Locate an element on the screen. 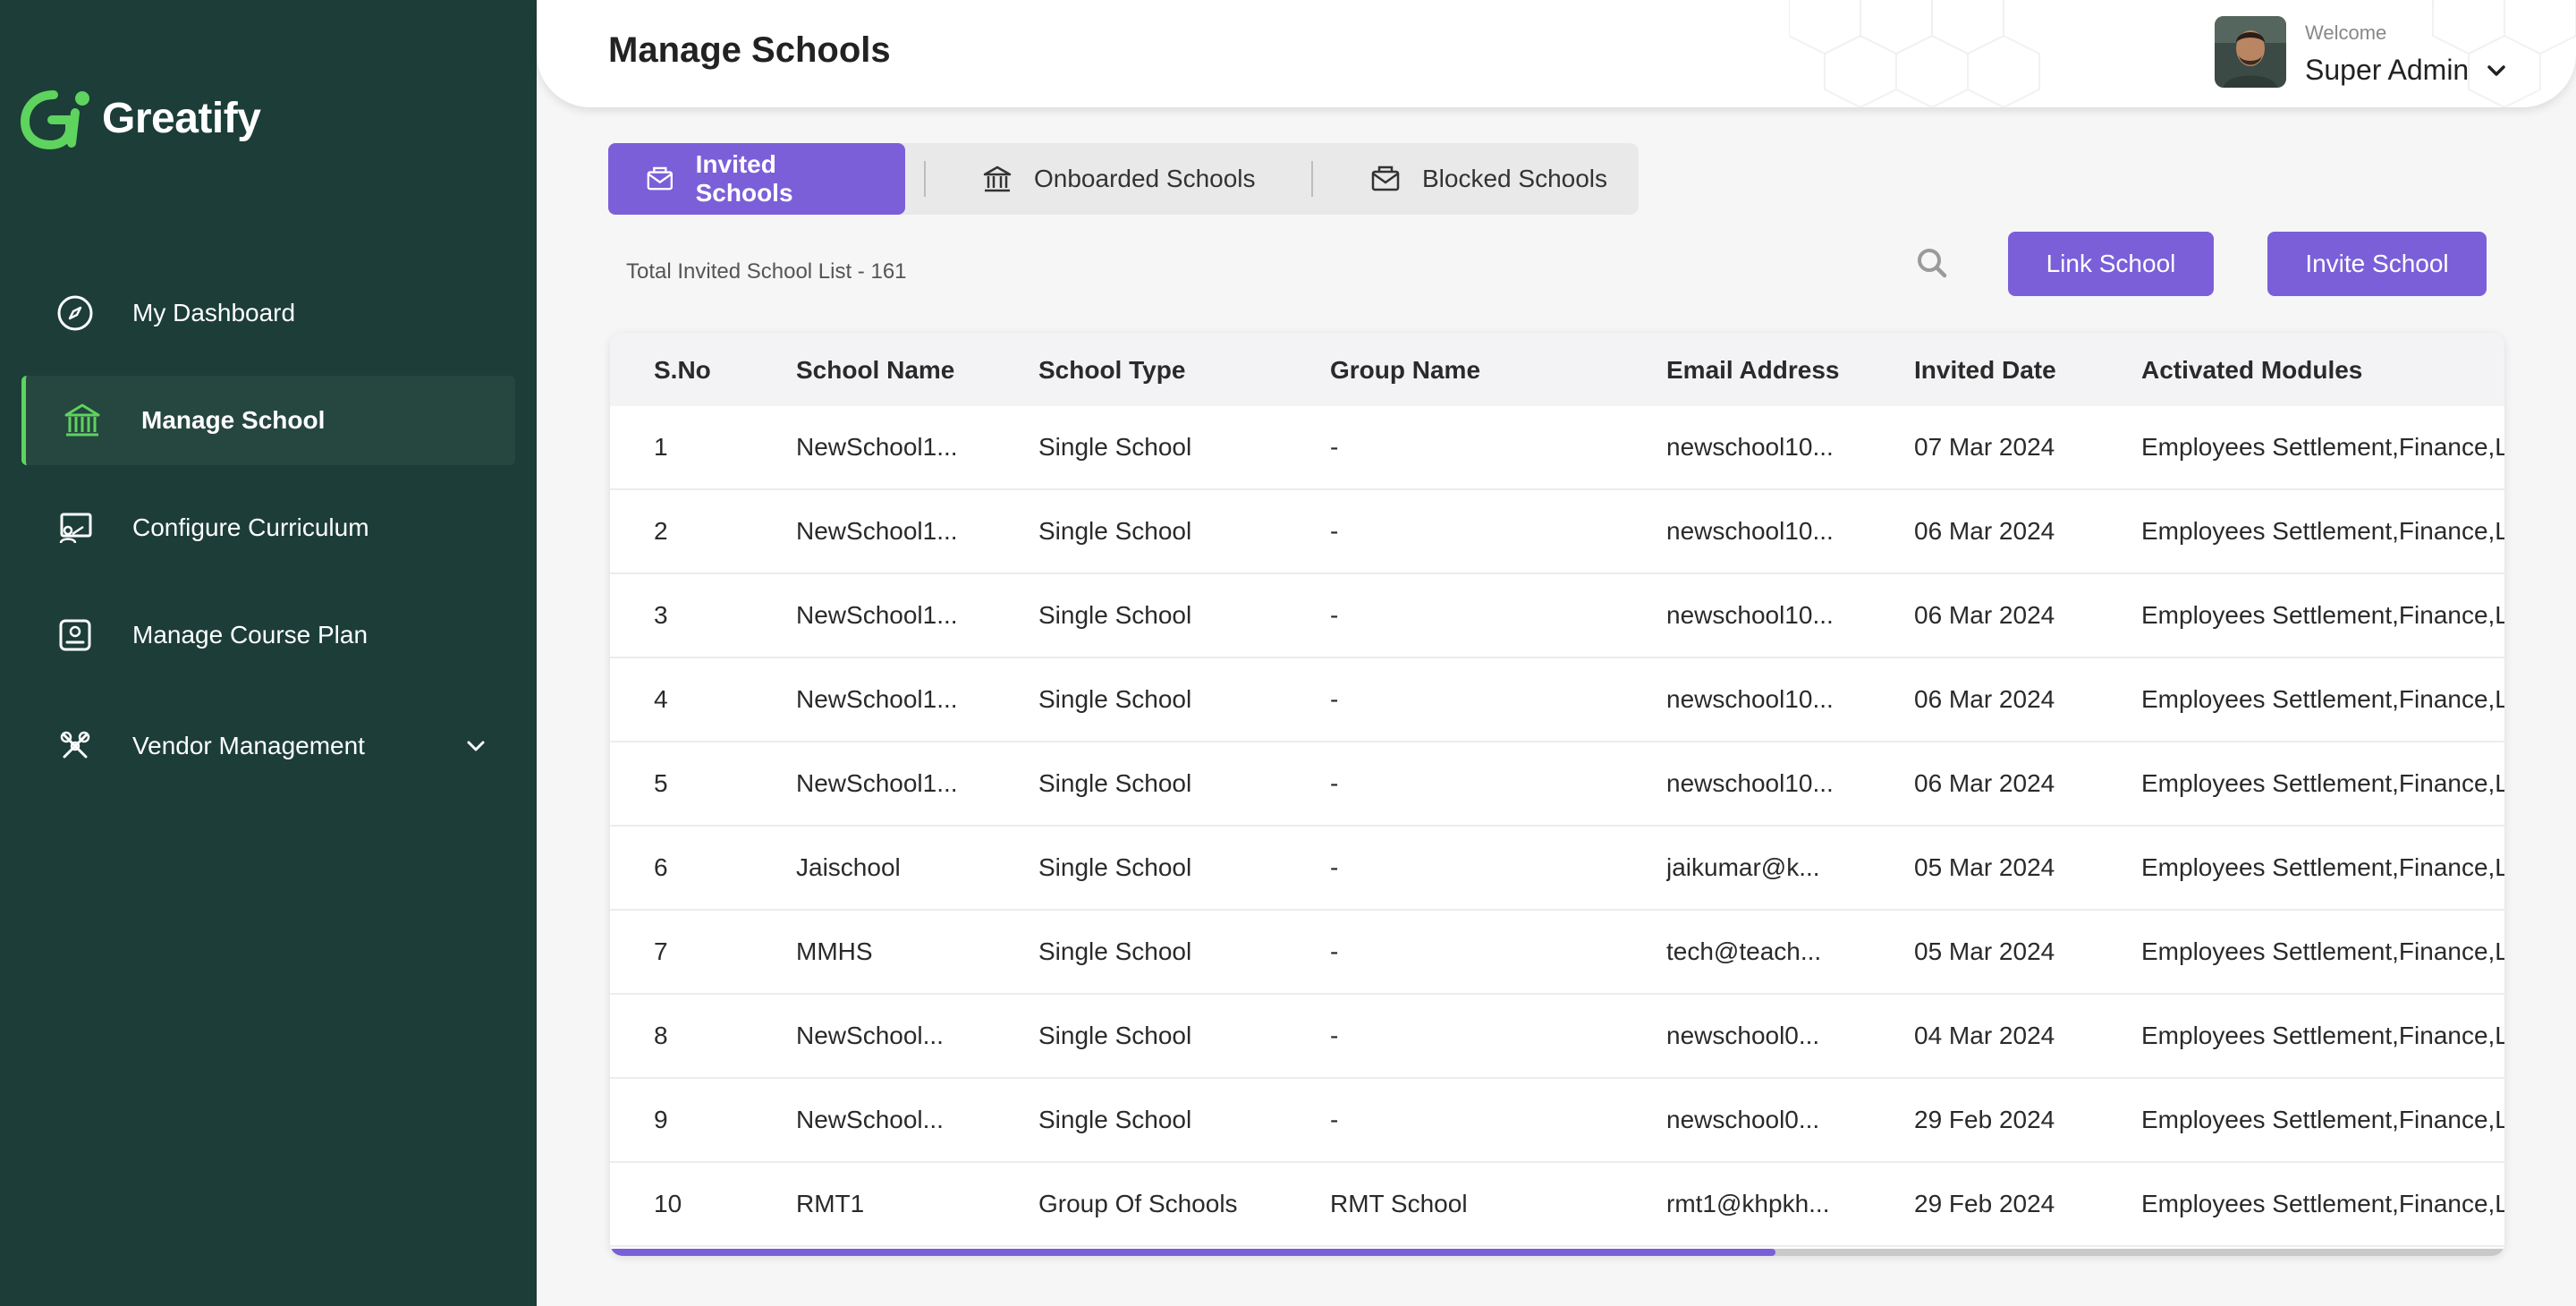  teacher-board-icon is located at coordinates (75, 527).